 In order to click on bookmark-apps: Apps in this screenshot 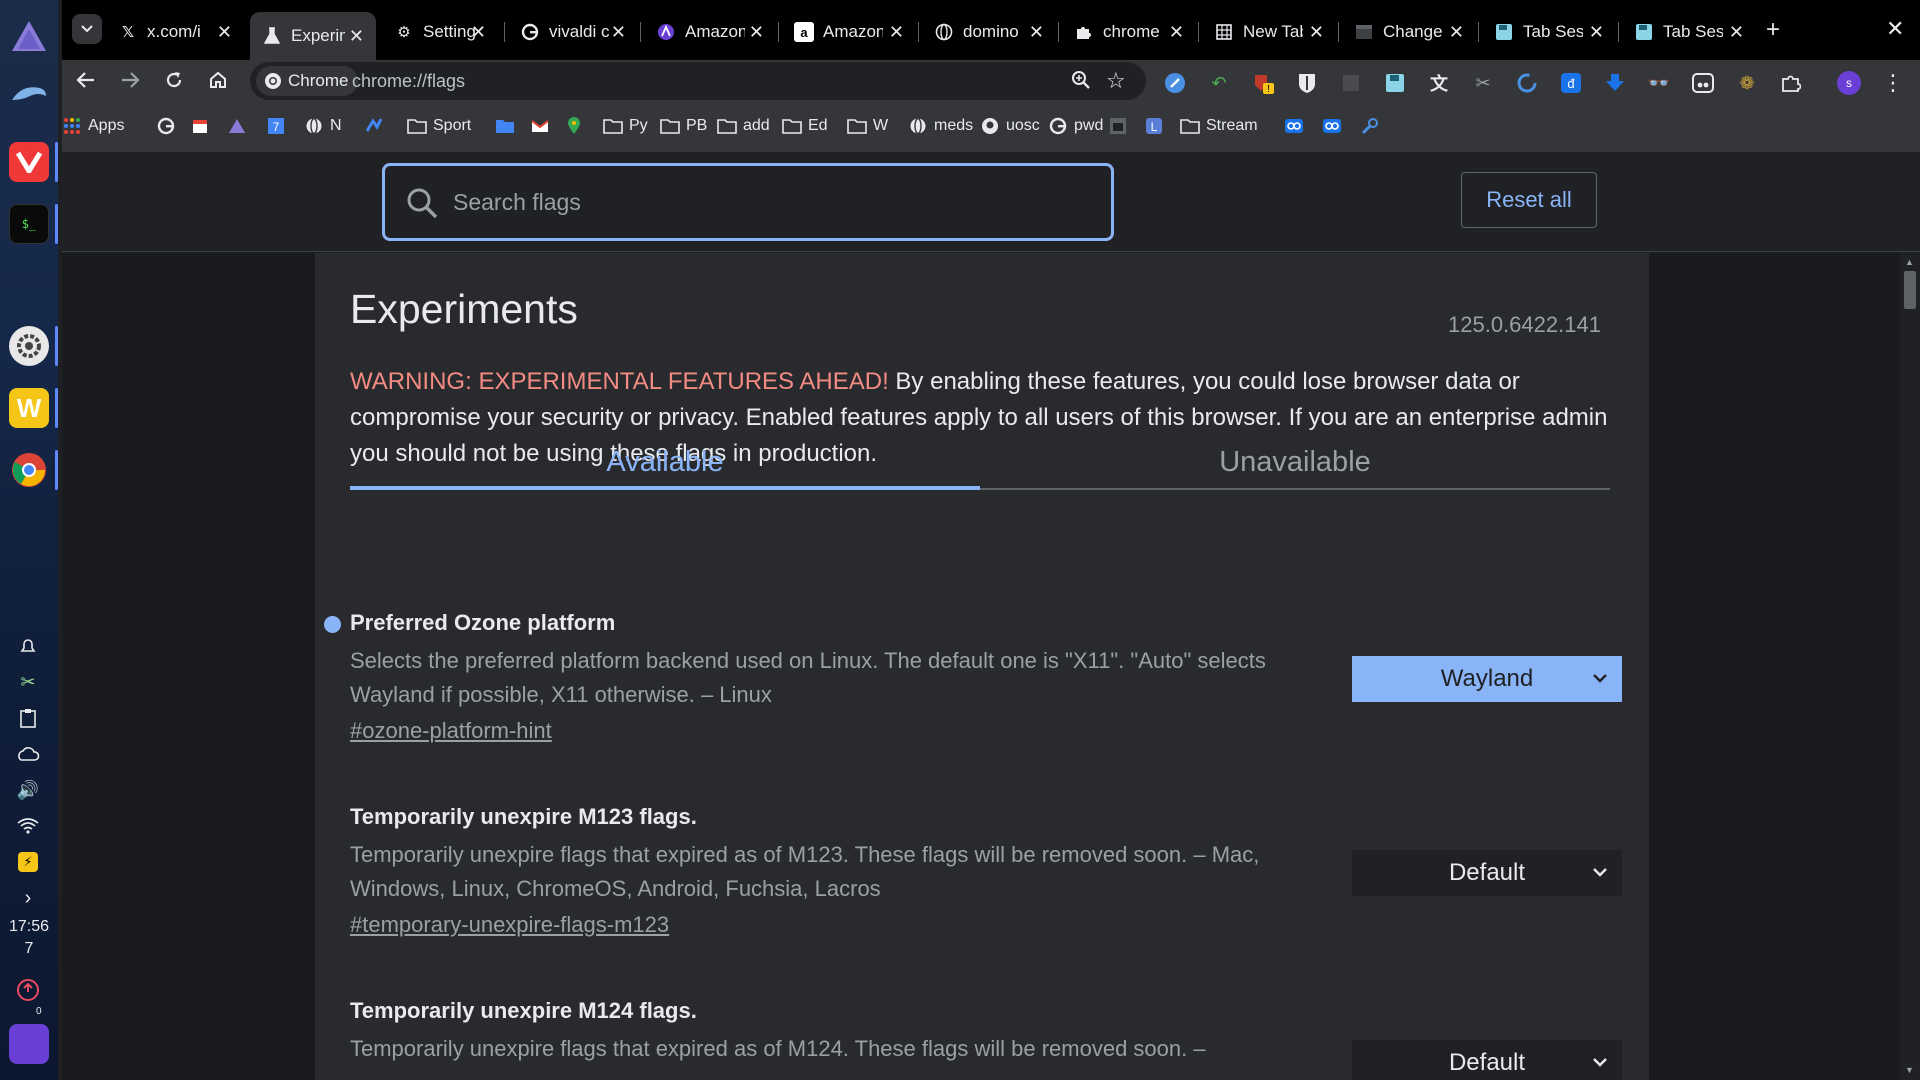, I will do `click(93, 126)`.